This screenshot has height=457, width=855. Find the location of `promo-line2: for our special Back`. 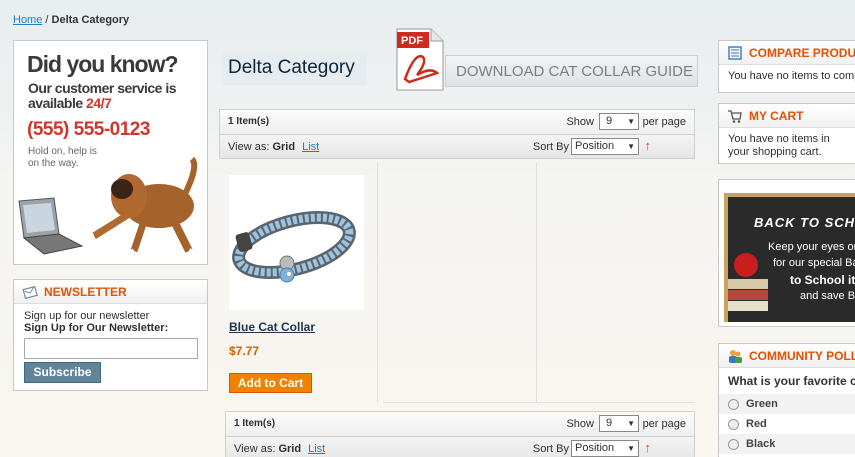

promo-line2: for our special Back is located at coordinates (814, 263).